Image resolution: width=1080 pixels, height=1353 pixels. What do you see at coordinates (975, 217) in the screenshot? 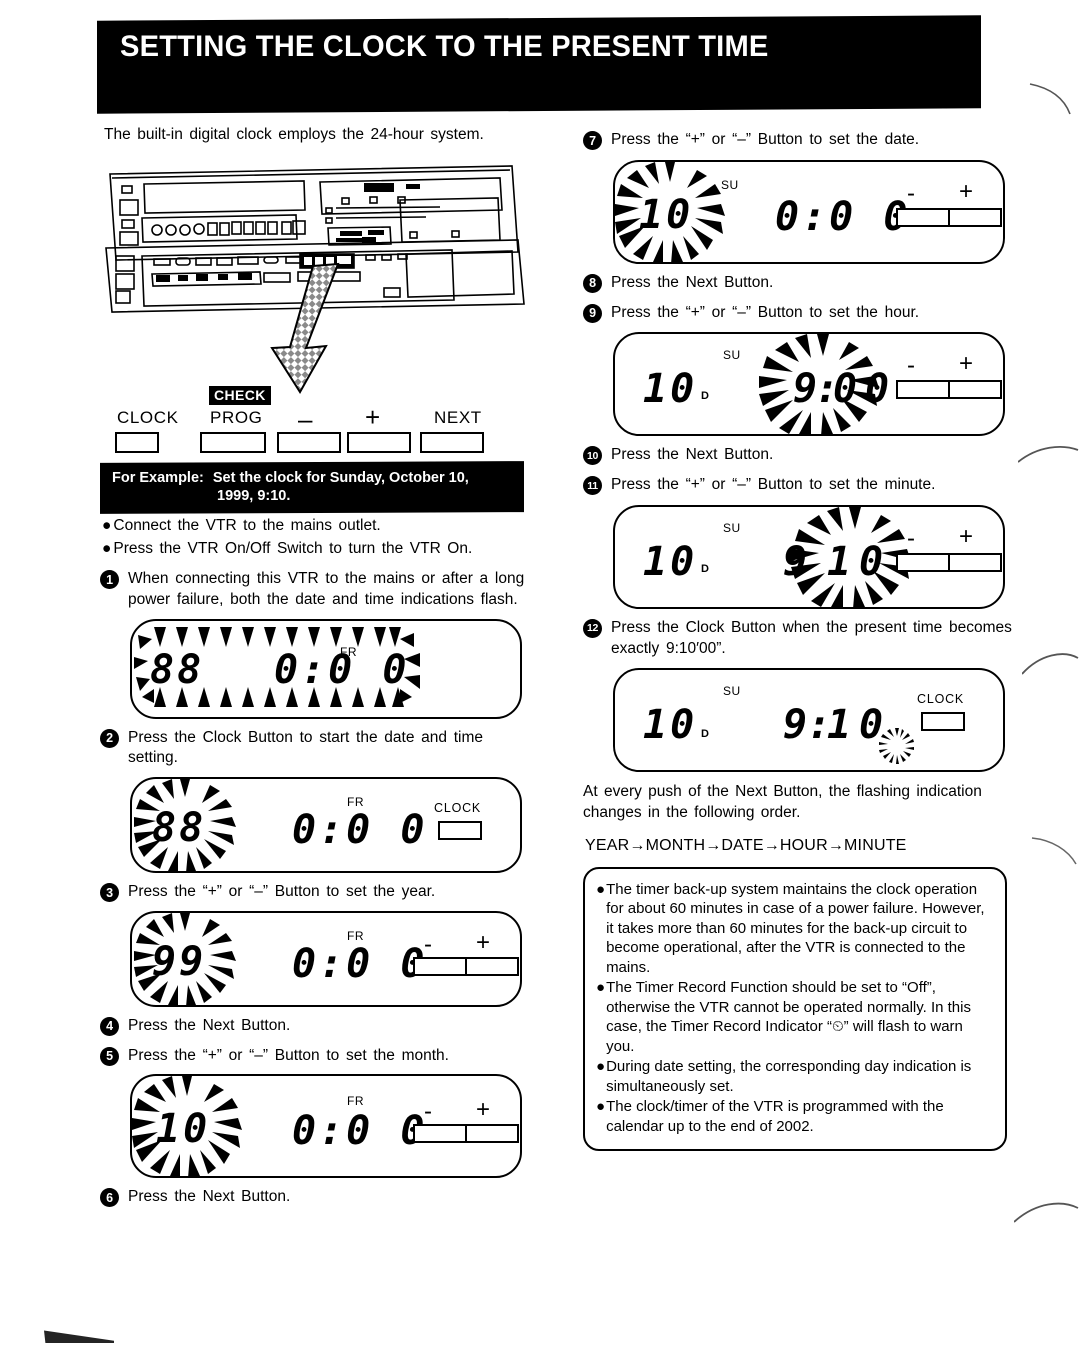
I see `lcd-5-plus-key` at bounding box center [975, 217].